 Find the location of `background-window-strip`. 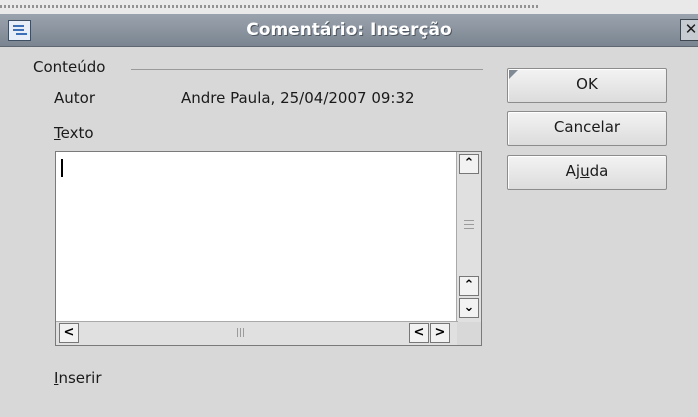

background-window-strip is located at coordinates (349, 7).